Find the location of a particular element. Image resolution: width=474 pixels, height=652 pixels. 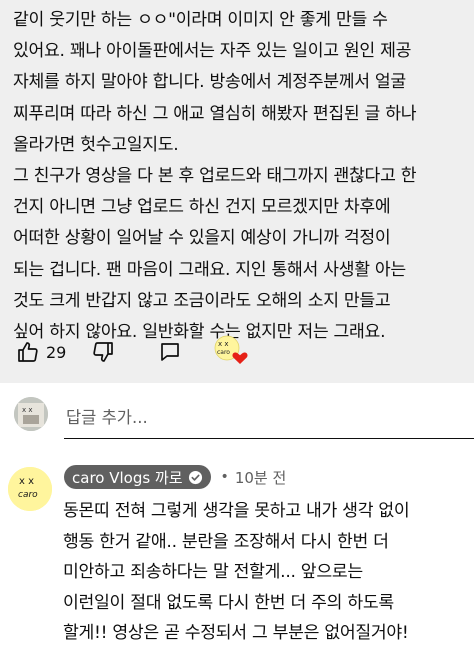

avatar: x x is located at coordinates (31, 414).